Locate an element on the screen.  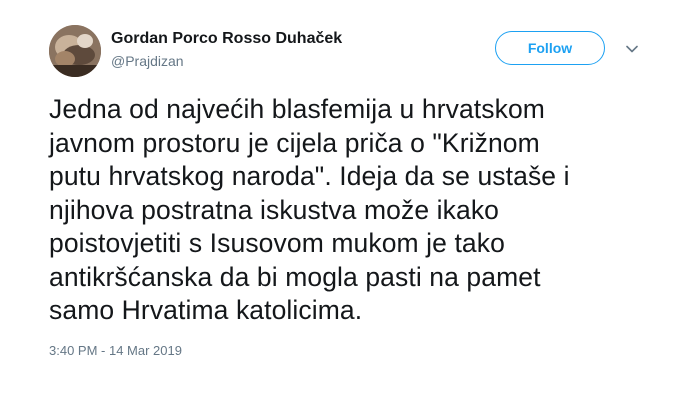
chevron-down-icon is located at coordinates (632, 49).